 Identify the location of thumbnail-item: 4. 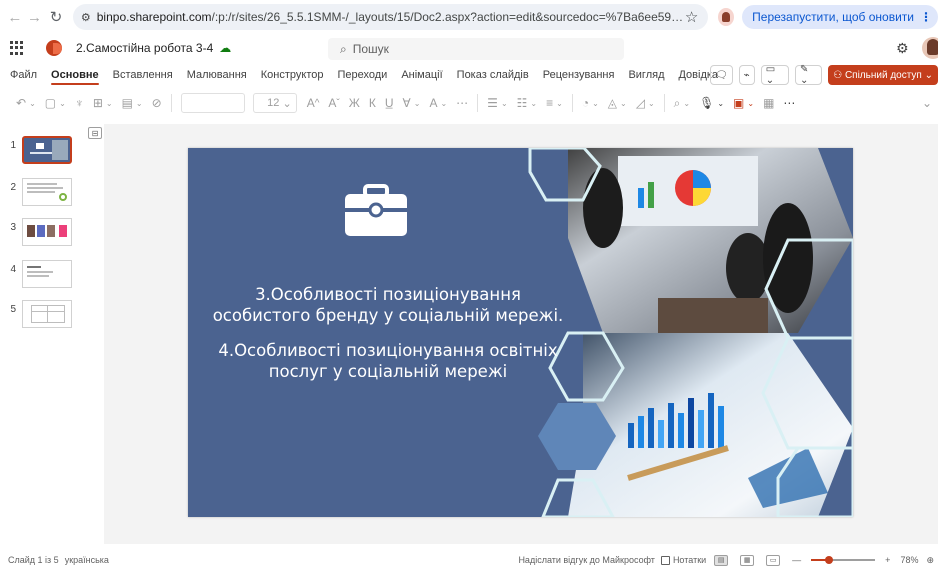
(36, 274).